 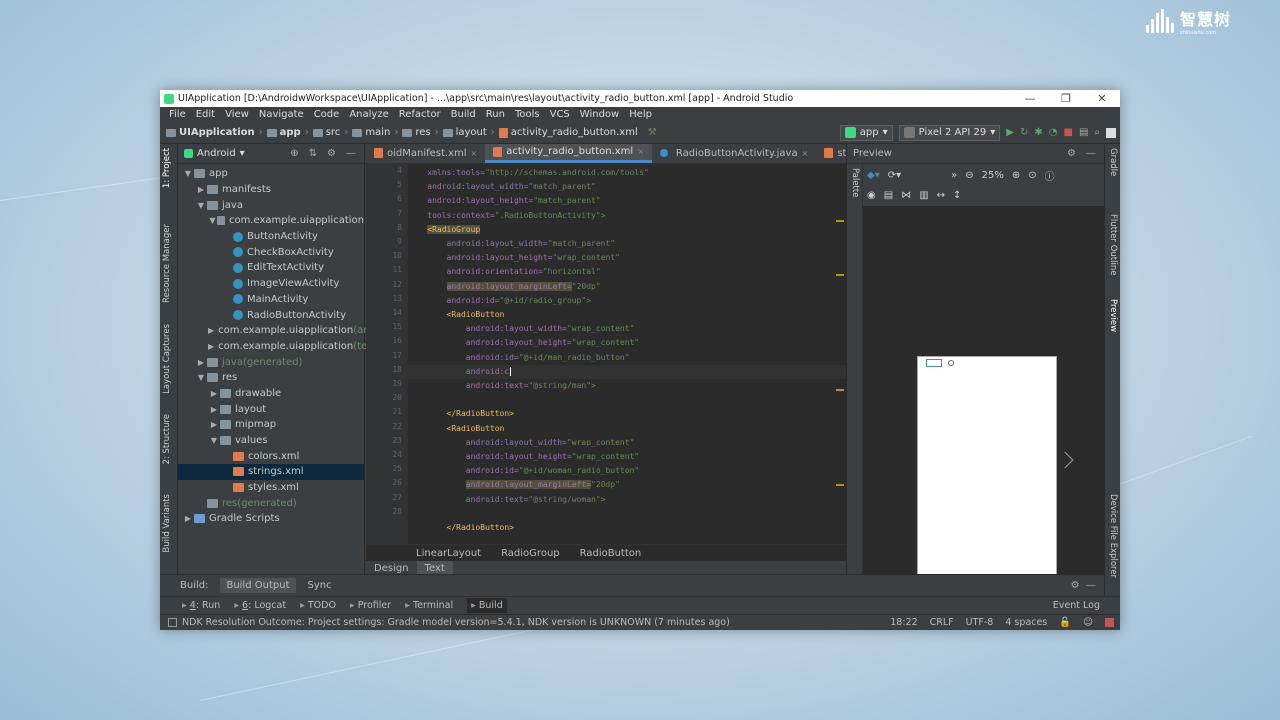 What do you see at coordinates (627, 471) in the screenshot?
I see `code-line: android:id="@+id/woman_radio_button"` at bounding box center [627, 471].